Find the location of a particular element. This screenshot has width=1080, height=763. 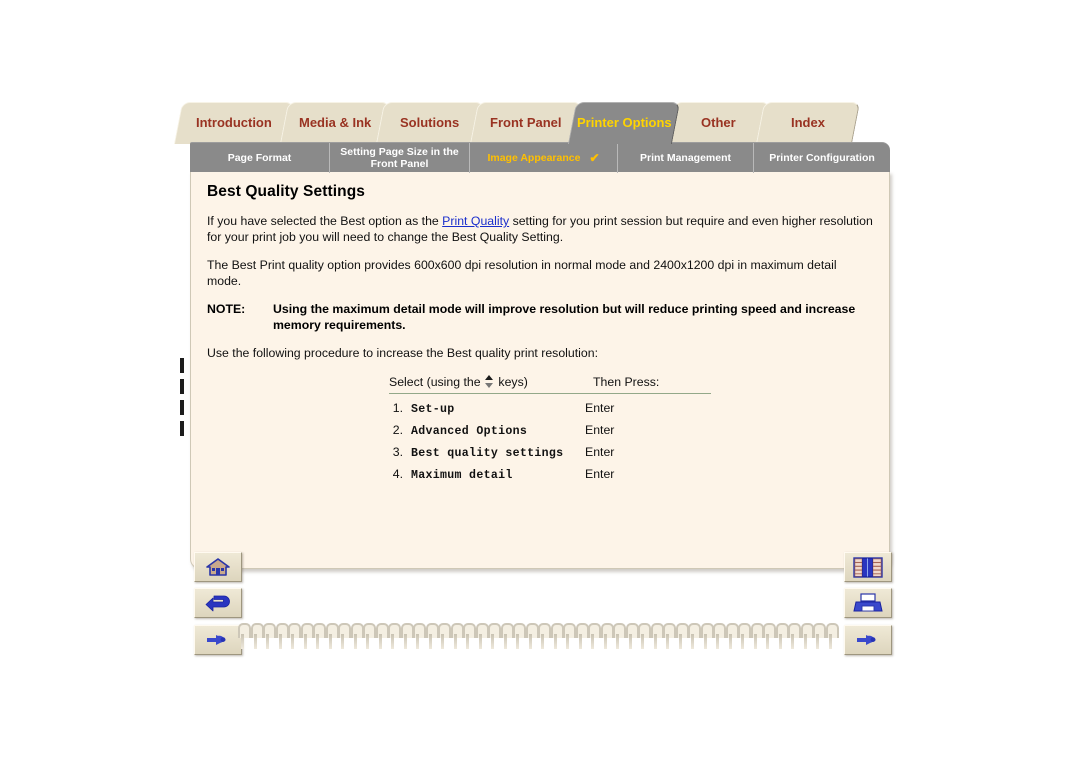

home-icon is located at coordinates (218, 567).